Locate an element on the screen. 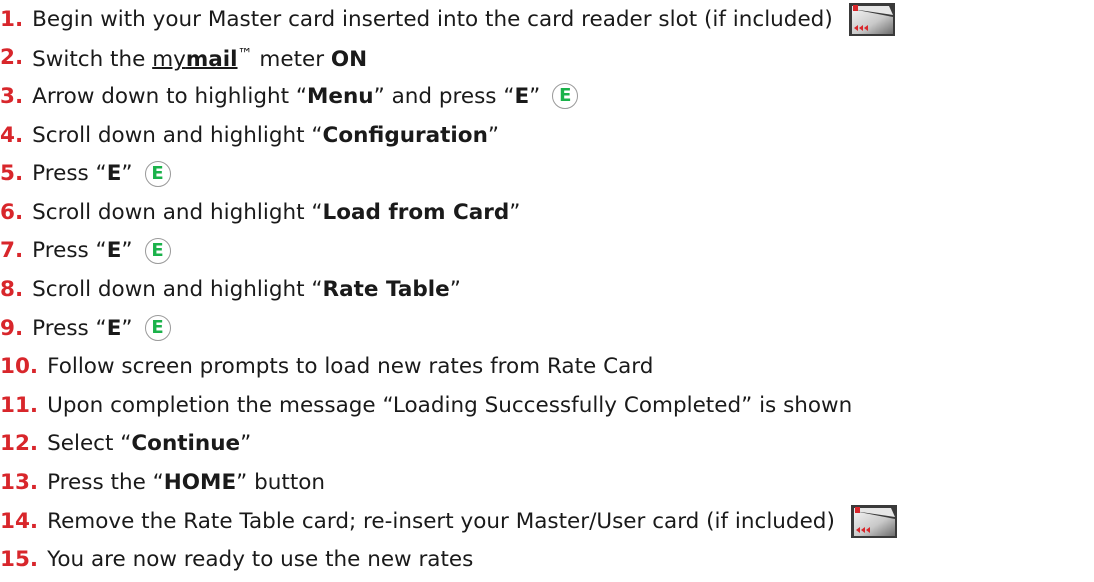 The width and height of the screenshot is (1094, 582). step-text-segment: Continue is located at coordinates (186, 444).